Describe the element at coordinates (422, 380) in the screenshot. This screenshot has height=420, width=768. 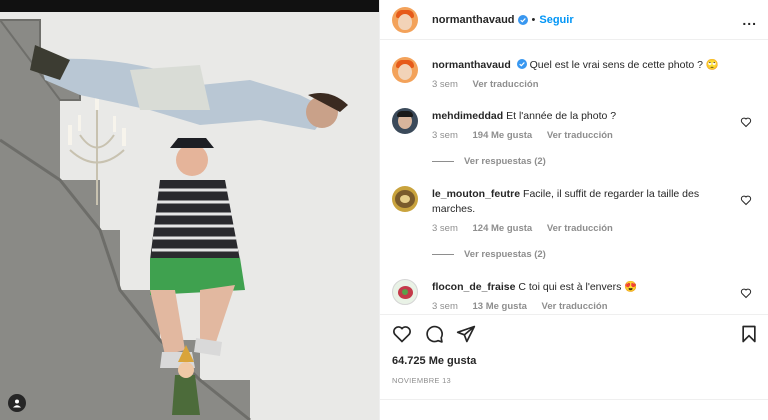
I see `post-date: NOVIEMBRE 13` at that location.